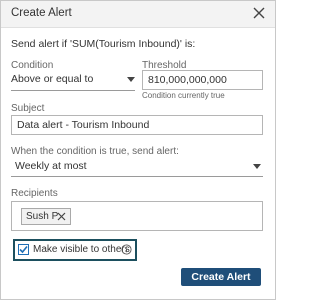 The image size is (320, 300). What do you see at coordinates (34, 193) in the screenshot?
I see `recipients-label: Recipients` at bounding box center [34, 193].